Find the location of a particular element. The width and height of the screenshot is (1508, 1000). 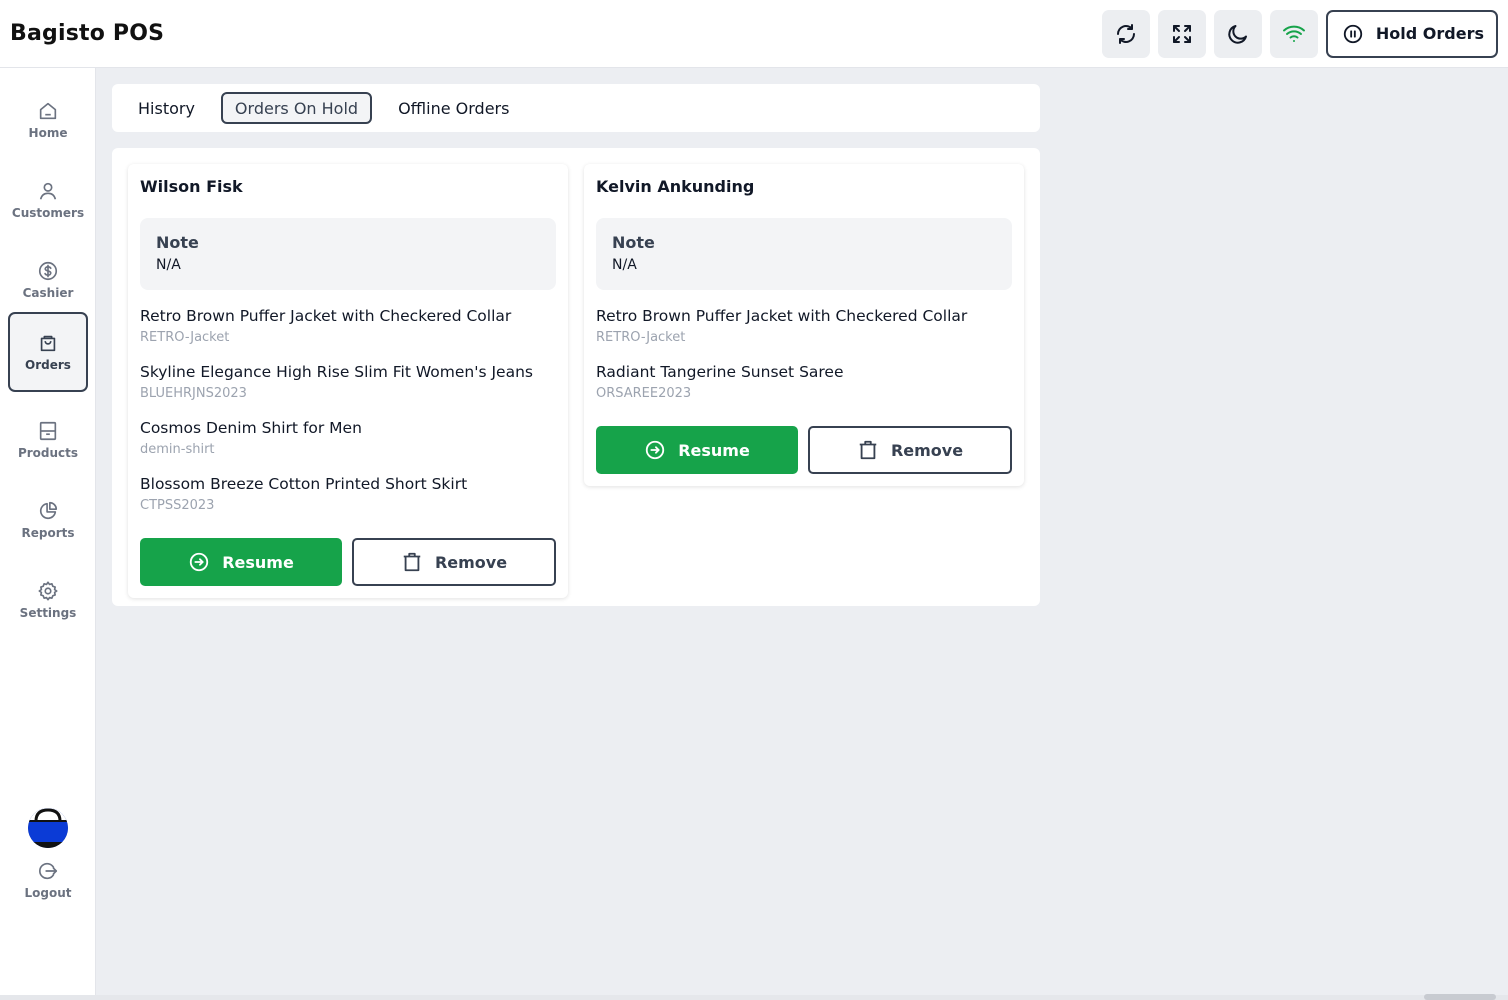

app-title: Bagisto POS is located at coordinates (87, 33).